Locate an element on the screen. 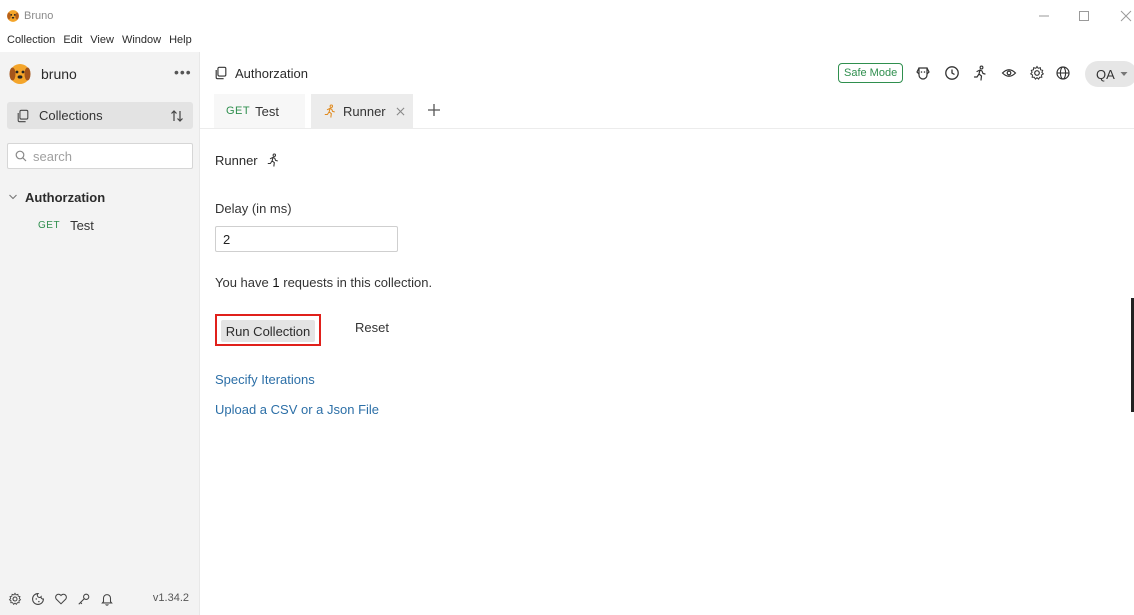 This screenshot has height=615, width=1134. bell-icon is located at coordinates (107, 599).